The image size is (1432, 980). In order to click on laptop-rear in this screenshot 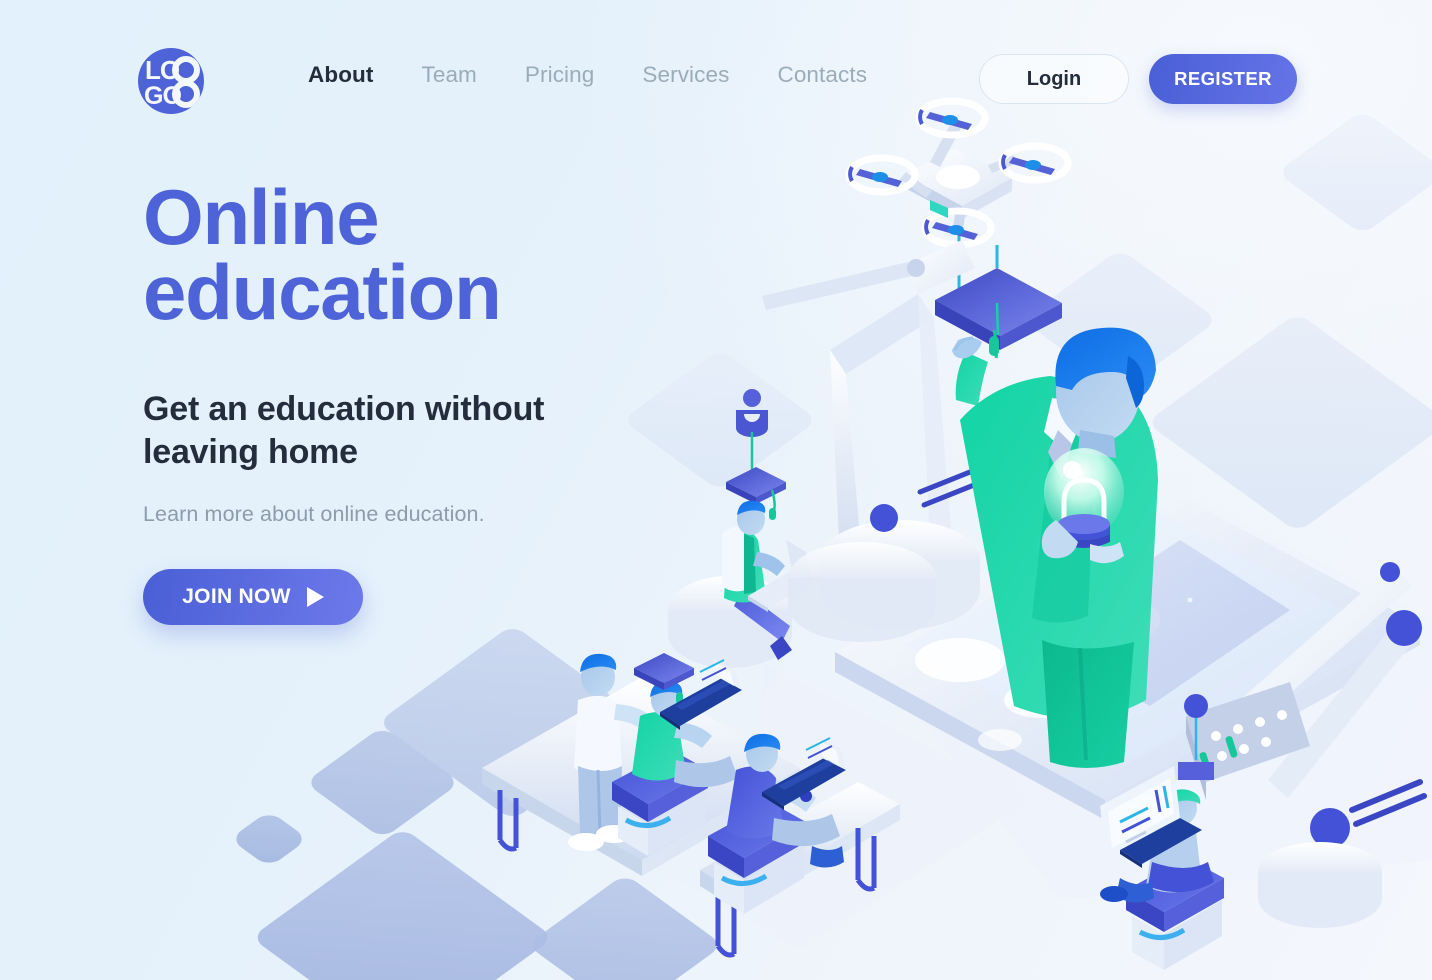, I will do `click(701, 694)`.